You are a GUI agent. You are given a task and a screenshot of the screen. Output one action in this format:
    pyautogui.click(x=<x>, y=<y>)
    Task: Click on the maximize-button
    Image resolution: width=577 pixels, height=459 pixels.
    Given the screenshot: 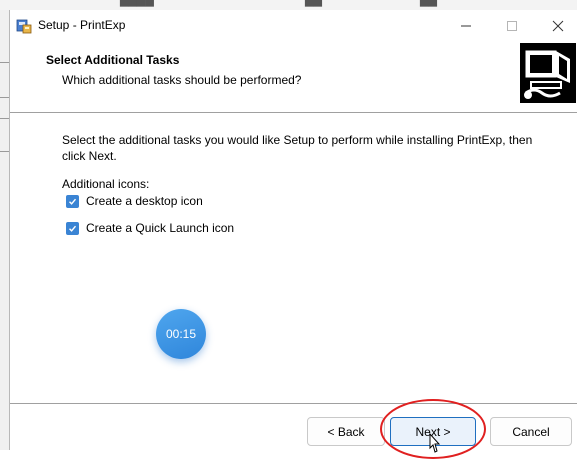 What is the action you would take?
    pyautogui.click(x=512, y=26)
    